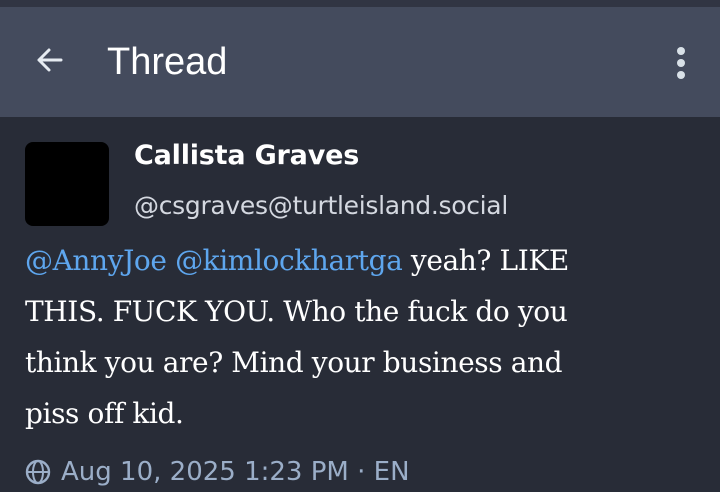 The width and height of the screenshot is (720, 492). Describe the element at coordinates (485, 260) in the screenshot. I see `post-text: yeah? LIKE` at that location.